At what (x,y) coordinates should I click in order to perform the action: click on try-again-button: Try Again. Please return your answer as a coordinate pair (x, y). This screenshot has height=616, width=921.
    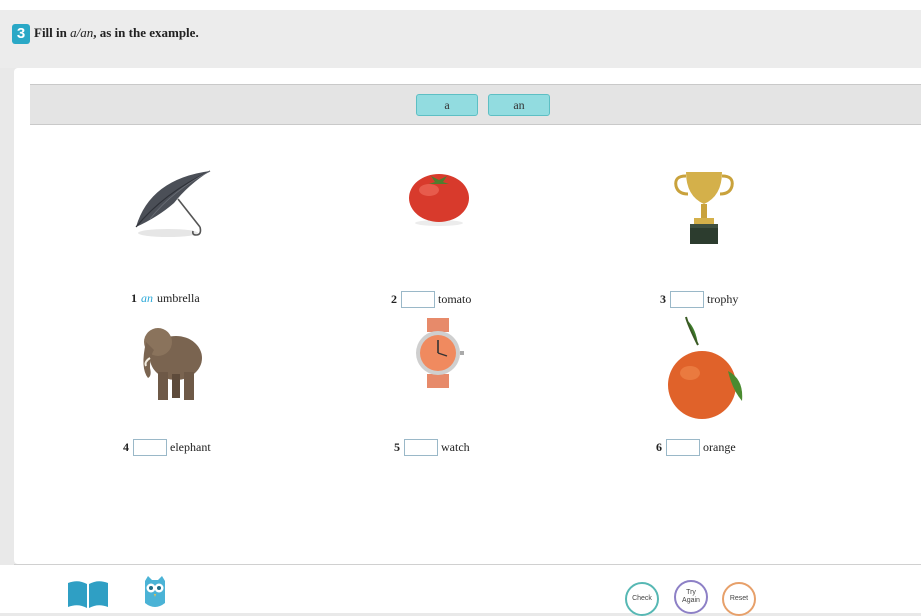
    Looking at the image, I should click on (691, 597).